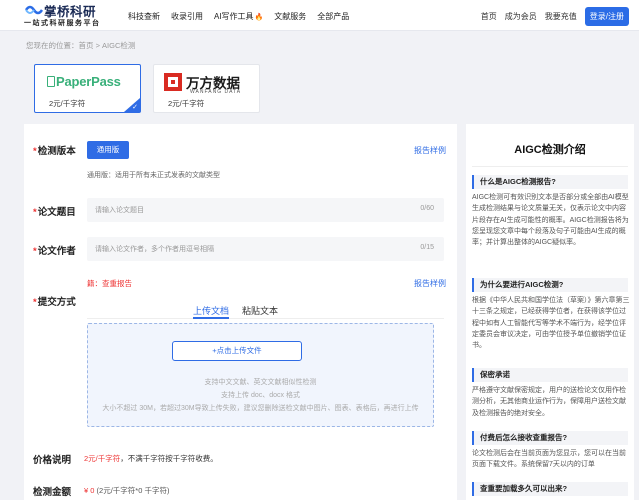 Image resolution: width=639 pixels, height=500 pixels. I want to click on nav-item-literature: 文献服务, so click(290, 16).